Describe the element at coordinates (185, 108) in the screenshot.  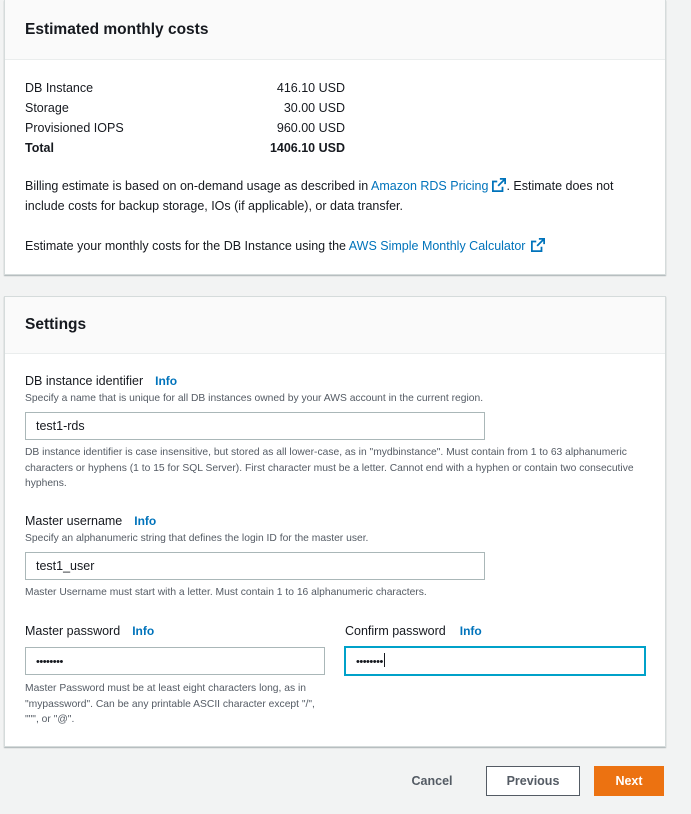
I see `cost-row: Storage 30.00 USD` at that location.